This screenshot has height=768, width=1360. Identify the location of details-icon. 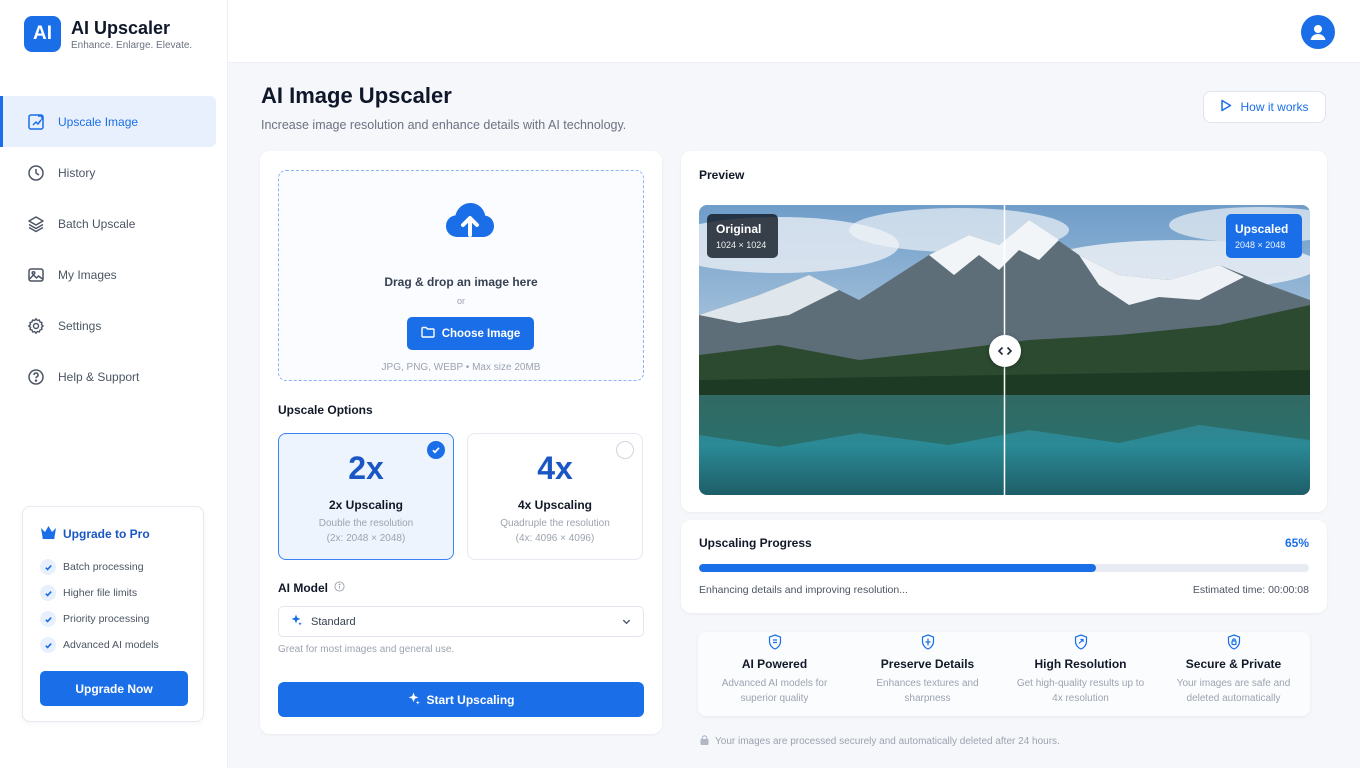
(927, 642).